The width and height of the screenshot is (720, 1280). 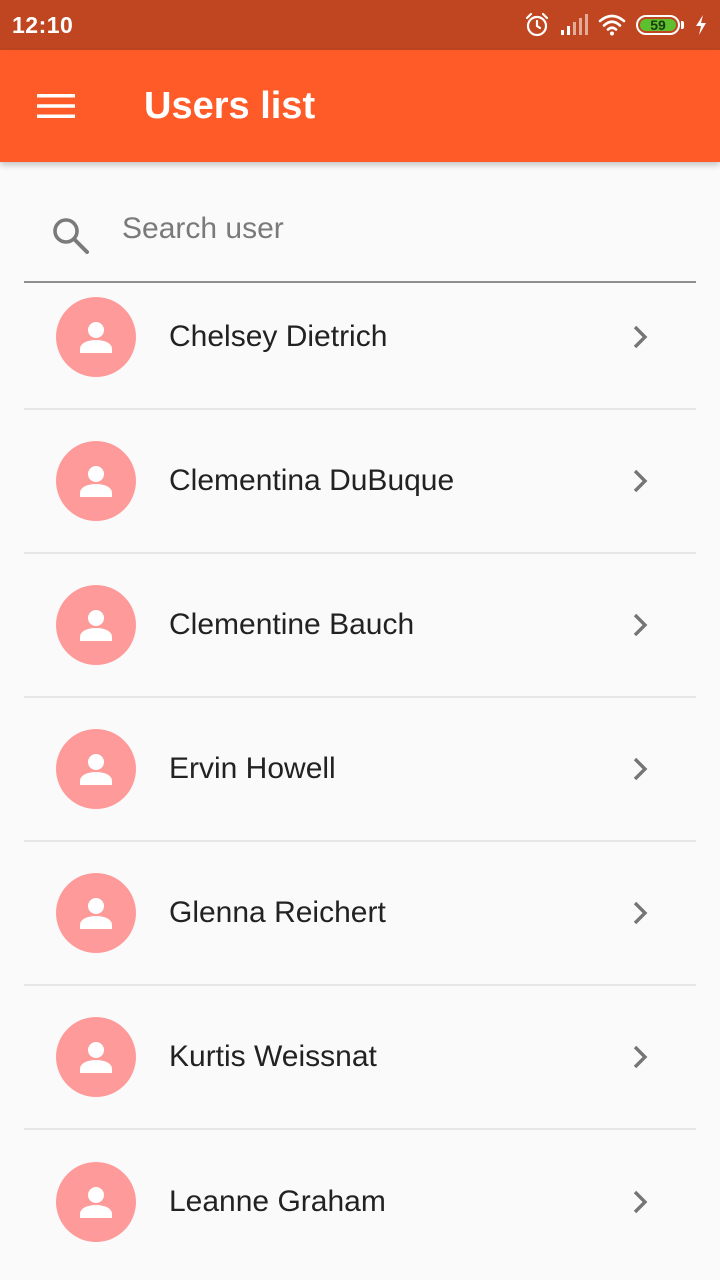 I want to click on status-time: 12:10, so click(x=43, y=24).